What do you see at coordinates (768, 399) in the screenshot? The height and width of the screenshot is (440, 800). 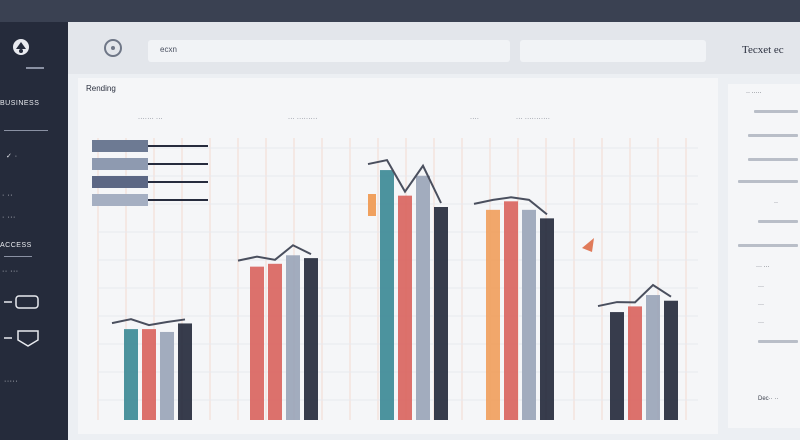 I see `right-panel-label: Dec·· ··` at bounding box center [768, 399].